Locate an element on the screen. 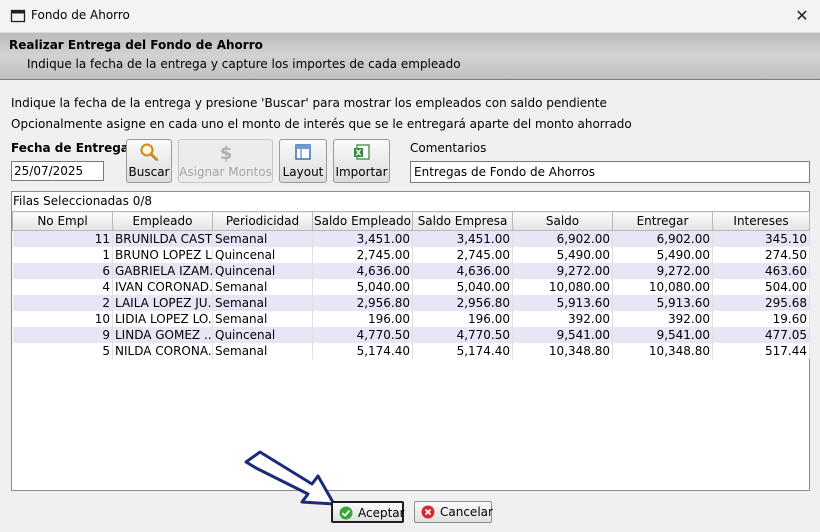  table-cell: 11 is located at coordinates (62, 238).